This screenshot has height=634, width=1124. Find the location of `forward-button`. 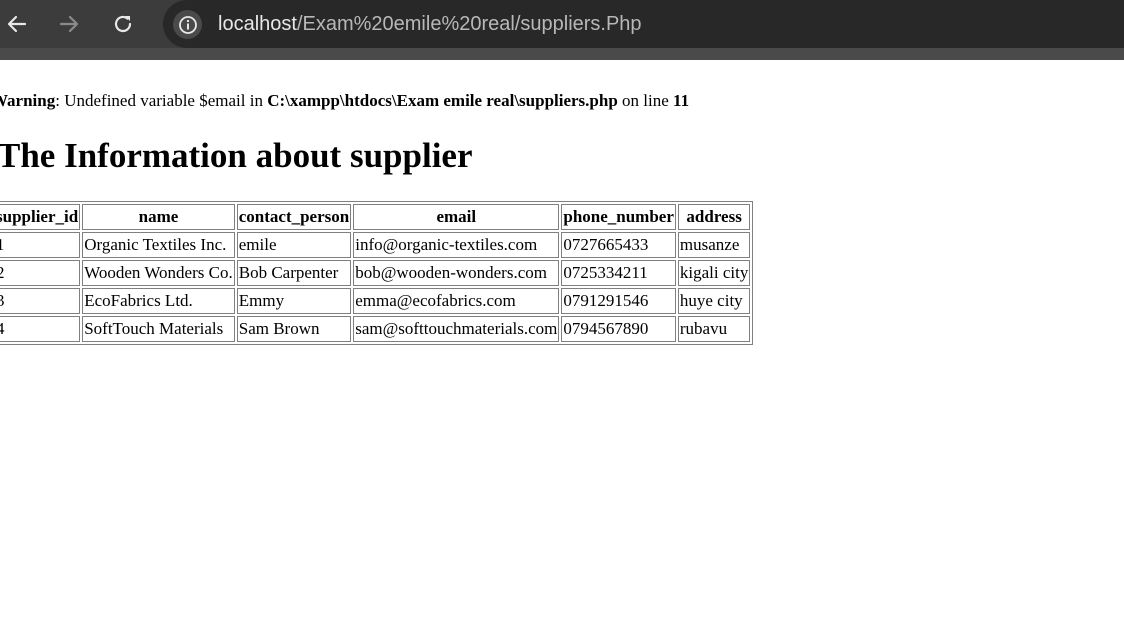

forward-button is located at coordinates (69, 24).